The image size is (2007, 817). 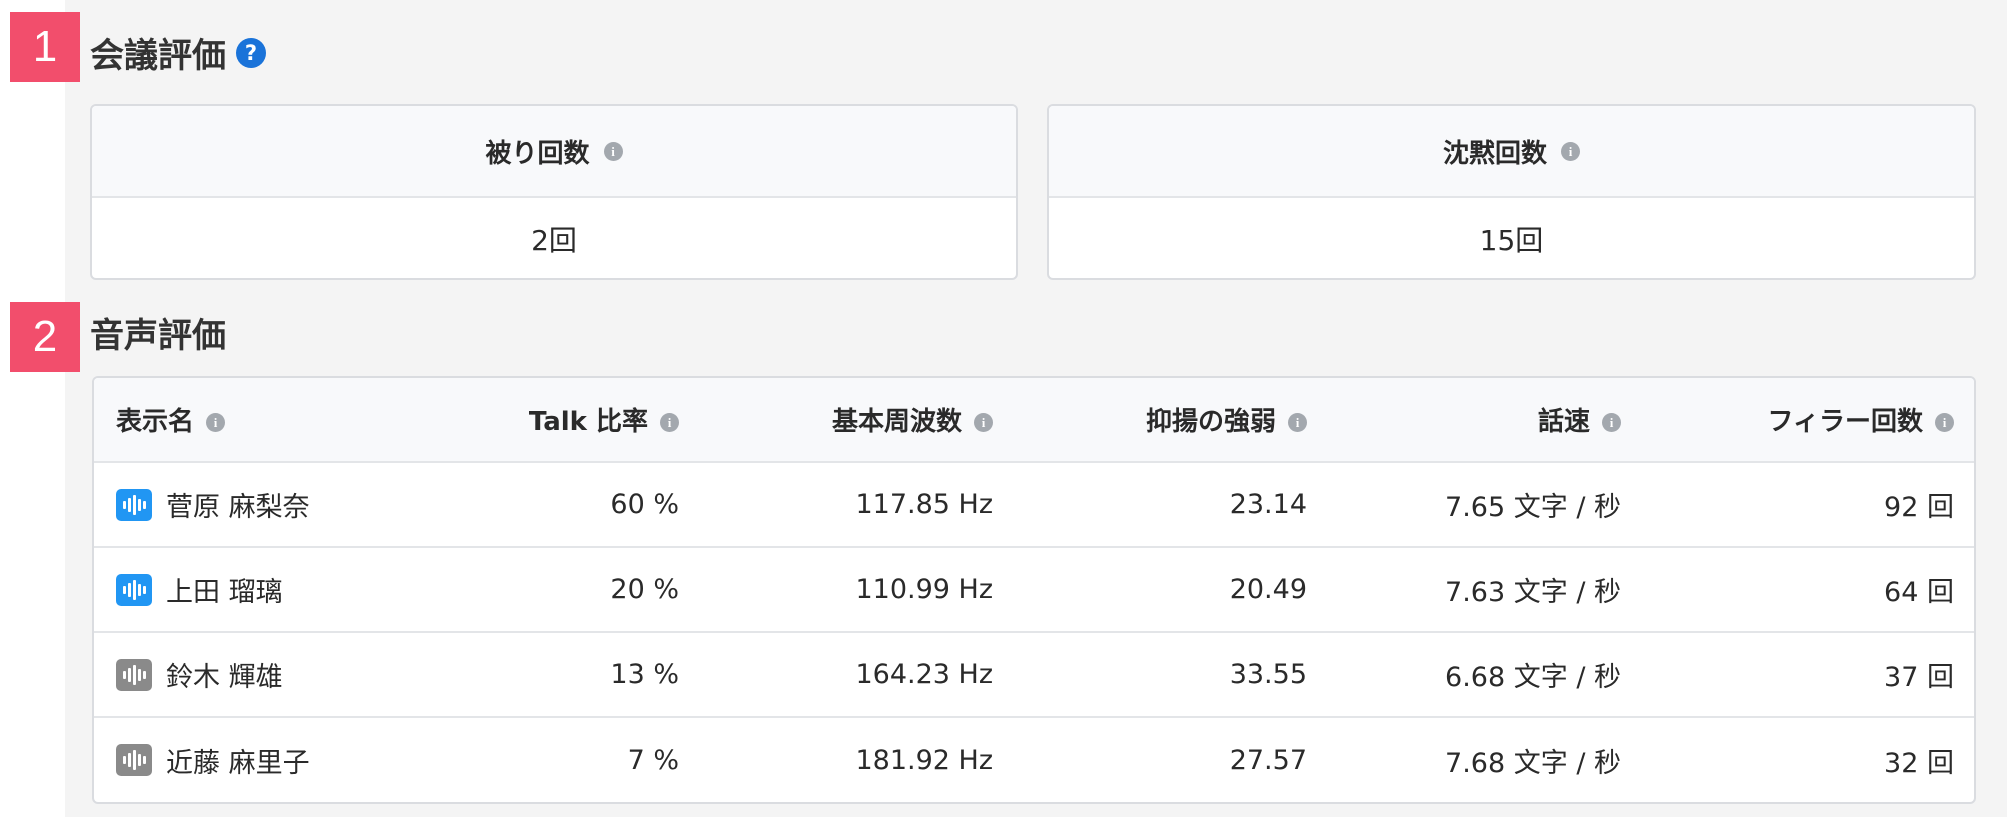 I want to click on header-speech-rate: 話速 i, so click(x=1484, y=420).